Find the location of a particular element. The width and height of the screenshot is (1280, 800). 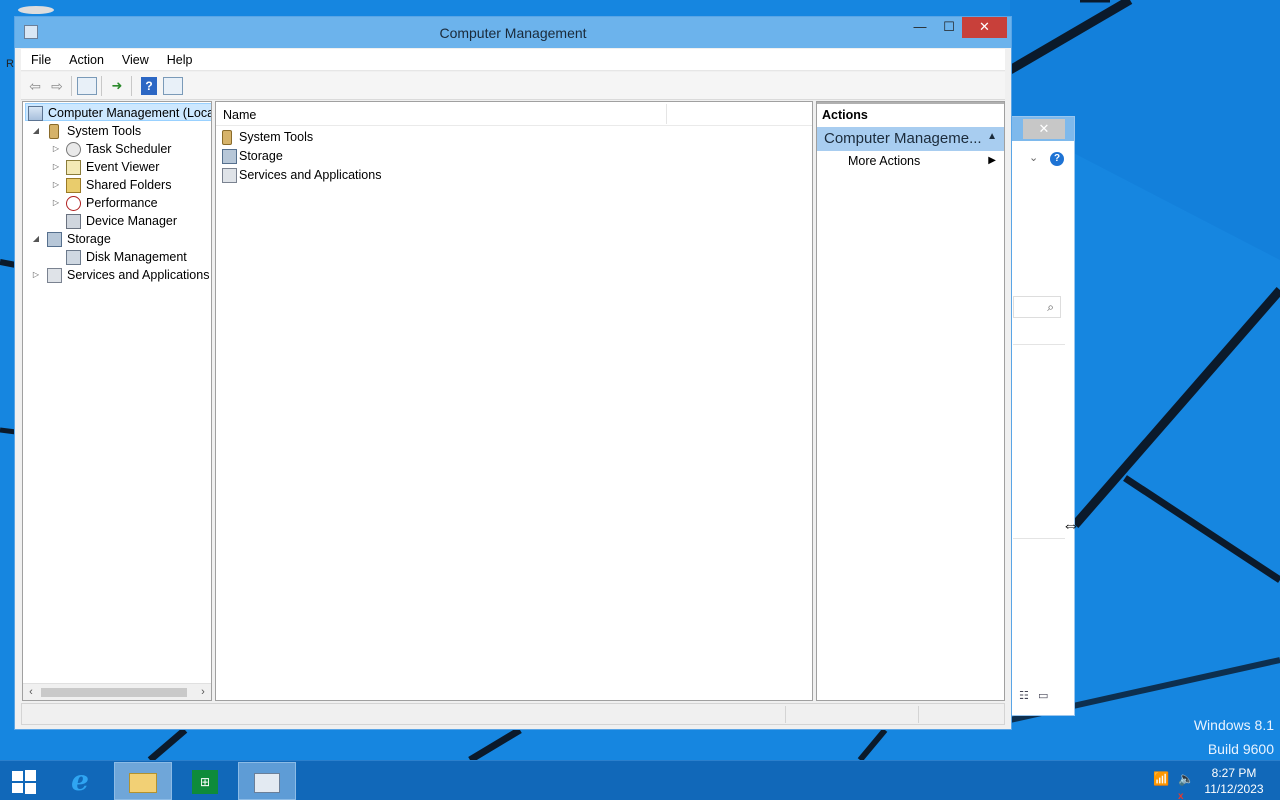

help-icon: ? is located at coordinates (1057, 159).